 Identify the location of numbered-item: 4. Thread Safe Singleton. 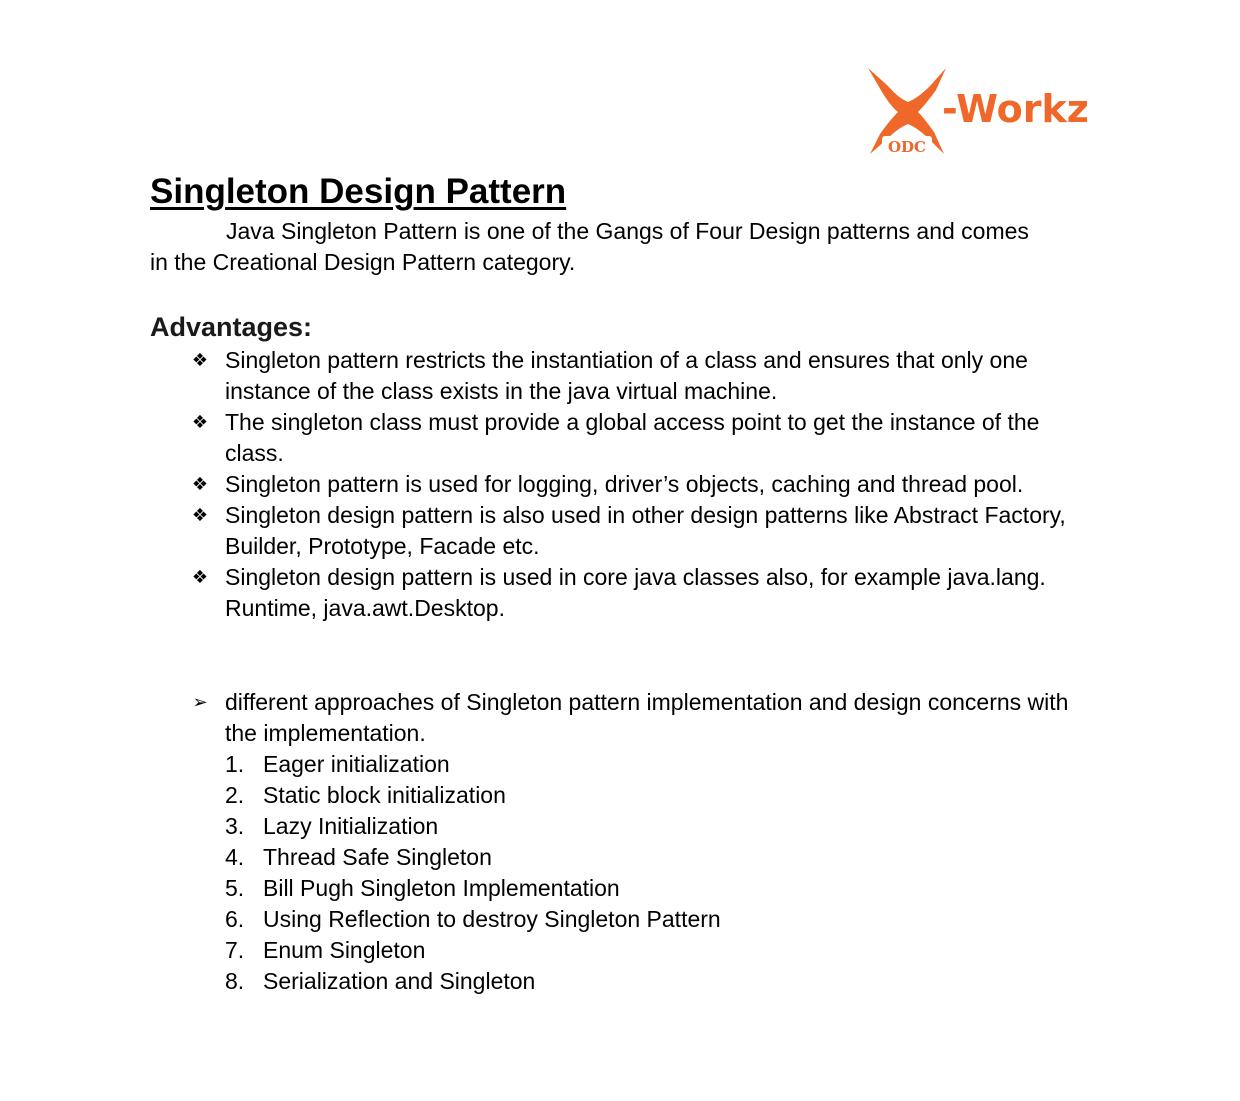
(473, 857).